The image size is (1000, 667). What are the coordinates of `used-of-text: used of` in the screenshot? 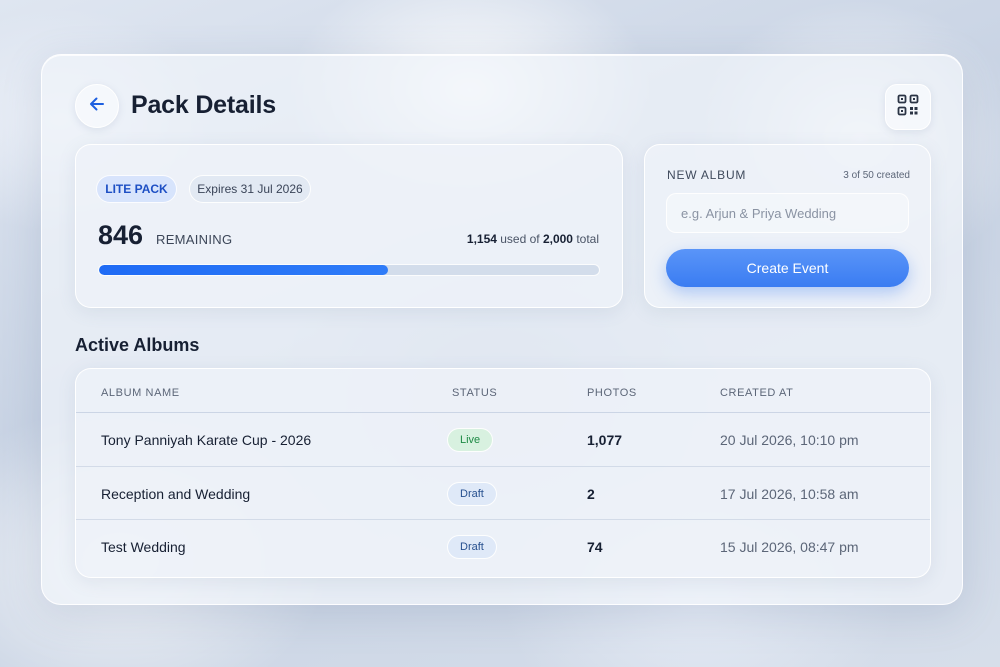 It's located at (519, 239).